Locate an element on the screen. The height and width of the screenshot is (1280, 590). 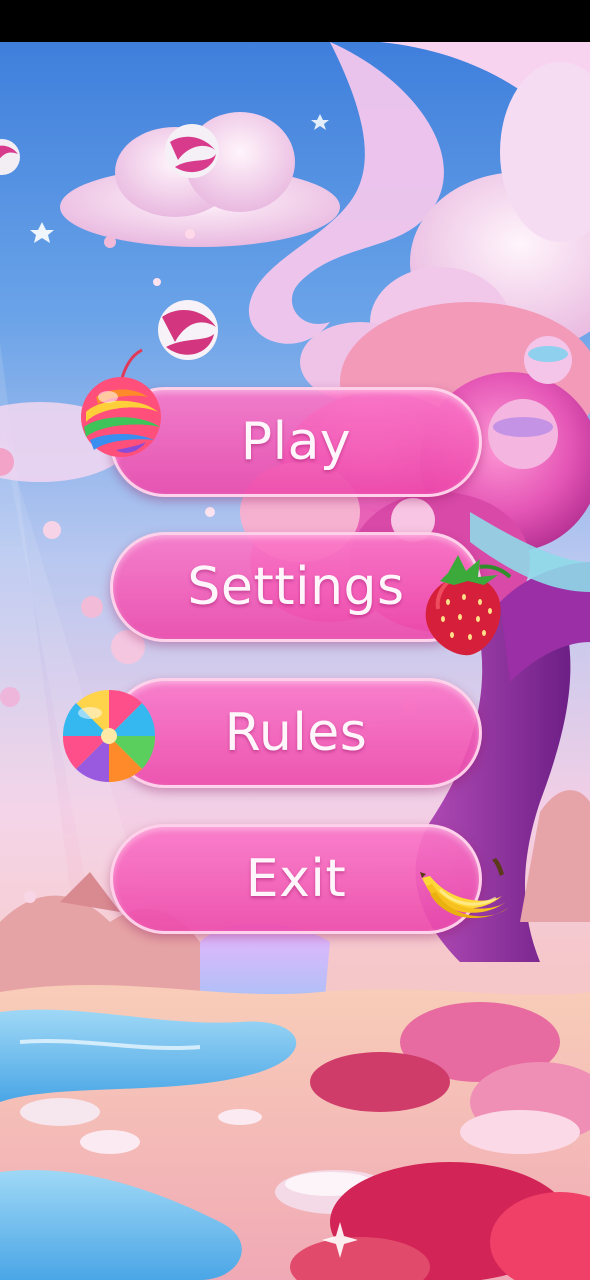
strawberry-icon is located at coordinates (468, 605).